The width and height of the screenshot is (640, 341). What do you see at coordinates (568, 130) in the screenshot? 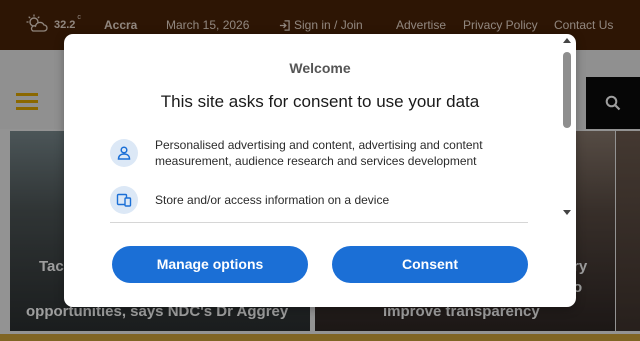
I see `dialog-scrollbar` at bounding box center [568, 130].